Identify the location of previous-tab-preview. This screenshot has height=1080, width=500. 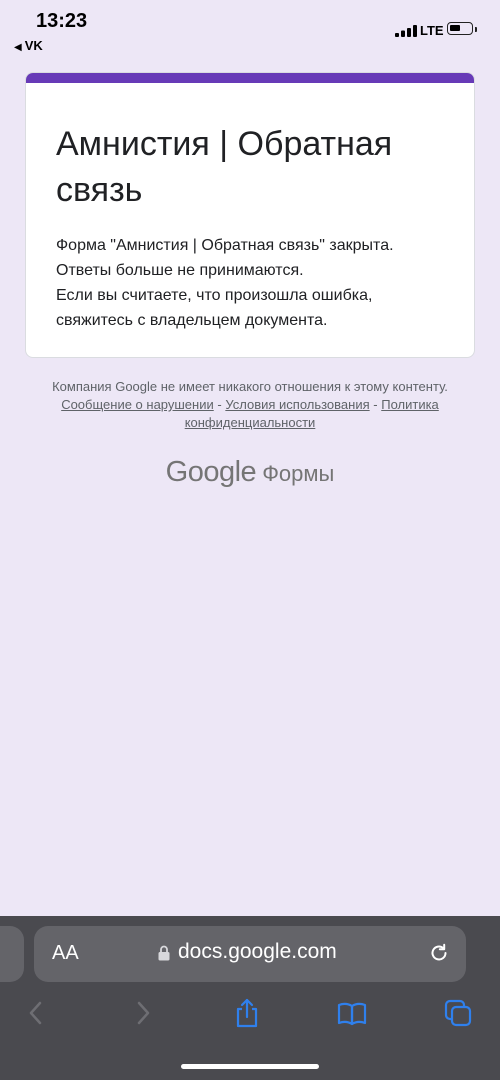
(12, 954).